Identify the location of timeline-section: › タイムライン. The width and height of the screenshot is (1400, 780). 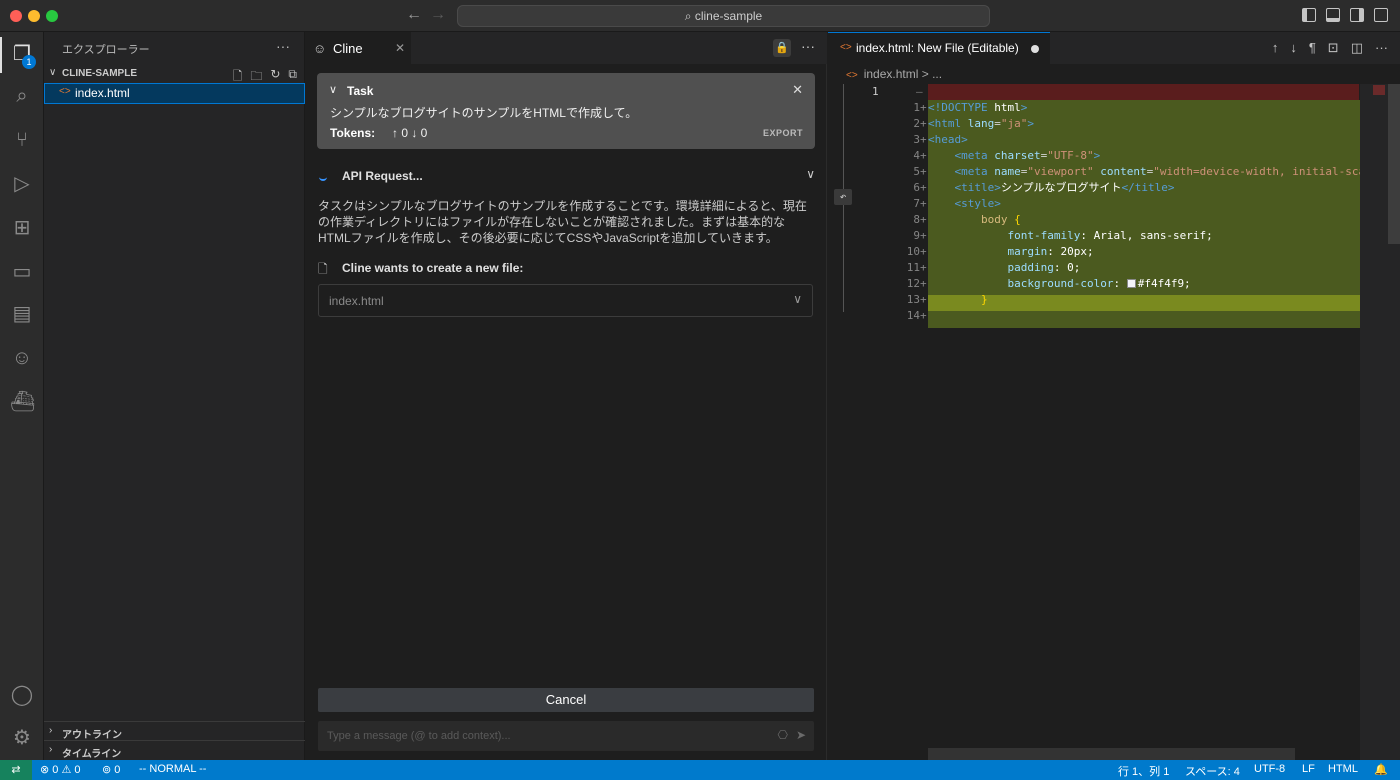
(174, 750).